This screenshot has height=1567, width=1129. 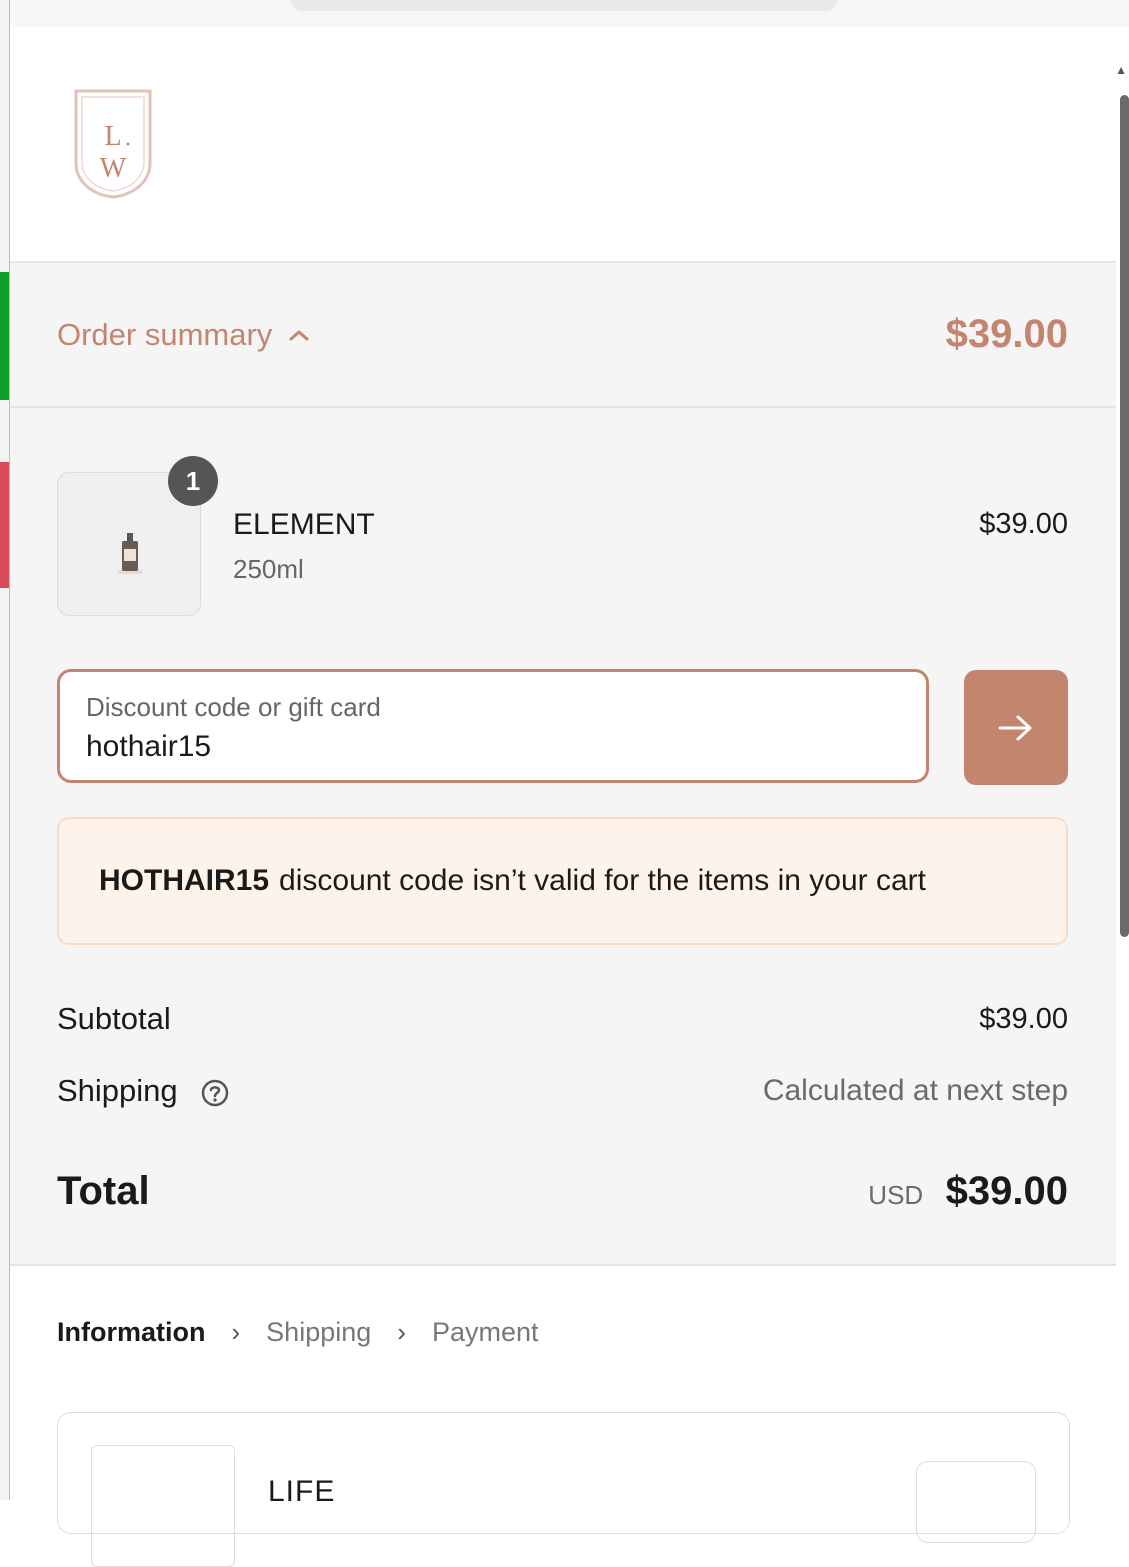 What do you see at coordinates (493, 726) in the screenshot?
I see `discount-code-field: Discount code or gift card hothair15` at bounding box center [493, 726].